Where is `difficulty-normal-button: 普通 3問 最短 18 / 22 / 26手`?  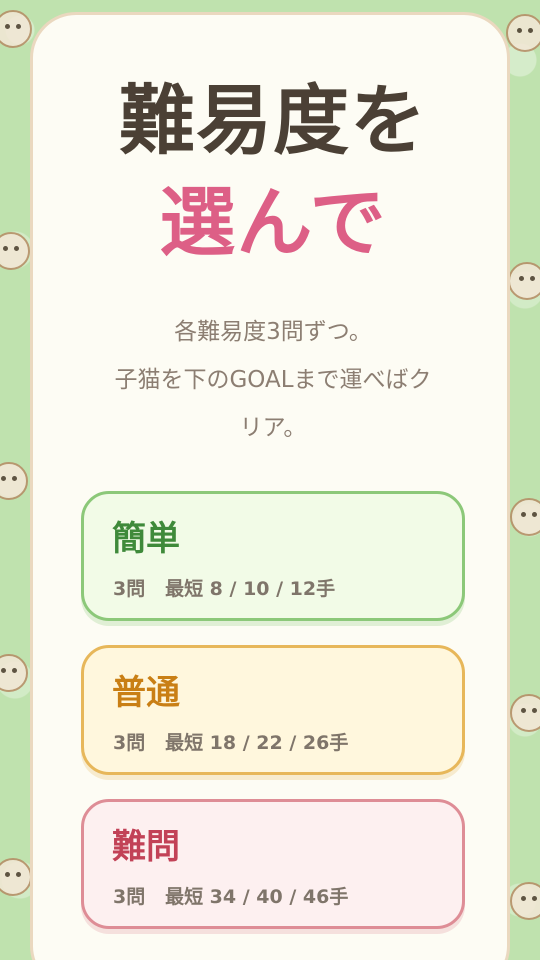 difficulty-normal-button: 普通 3問 最短 18 / 22 / 26手 is located at coordinates (273, 710).